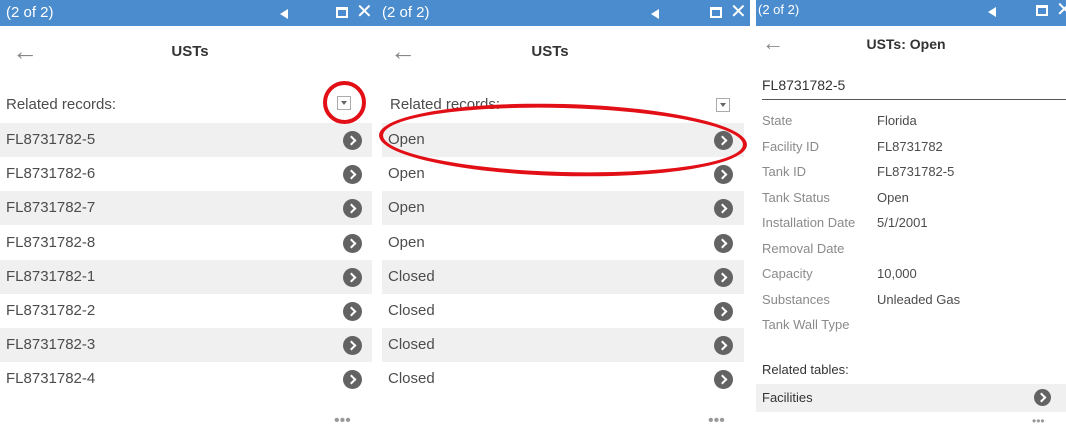 The image size is (1066, 435). I want to click on popup-header: ← USTs: Open, so click(911, 48).